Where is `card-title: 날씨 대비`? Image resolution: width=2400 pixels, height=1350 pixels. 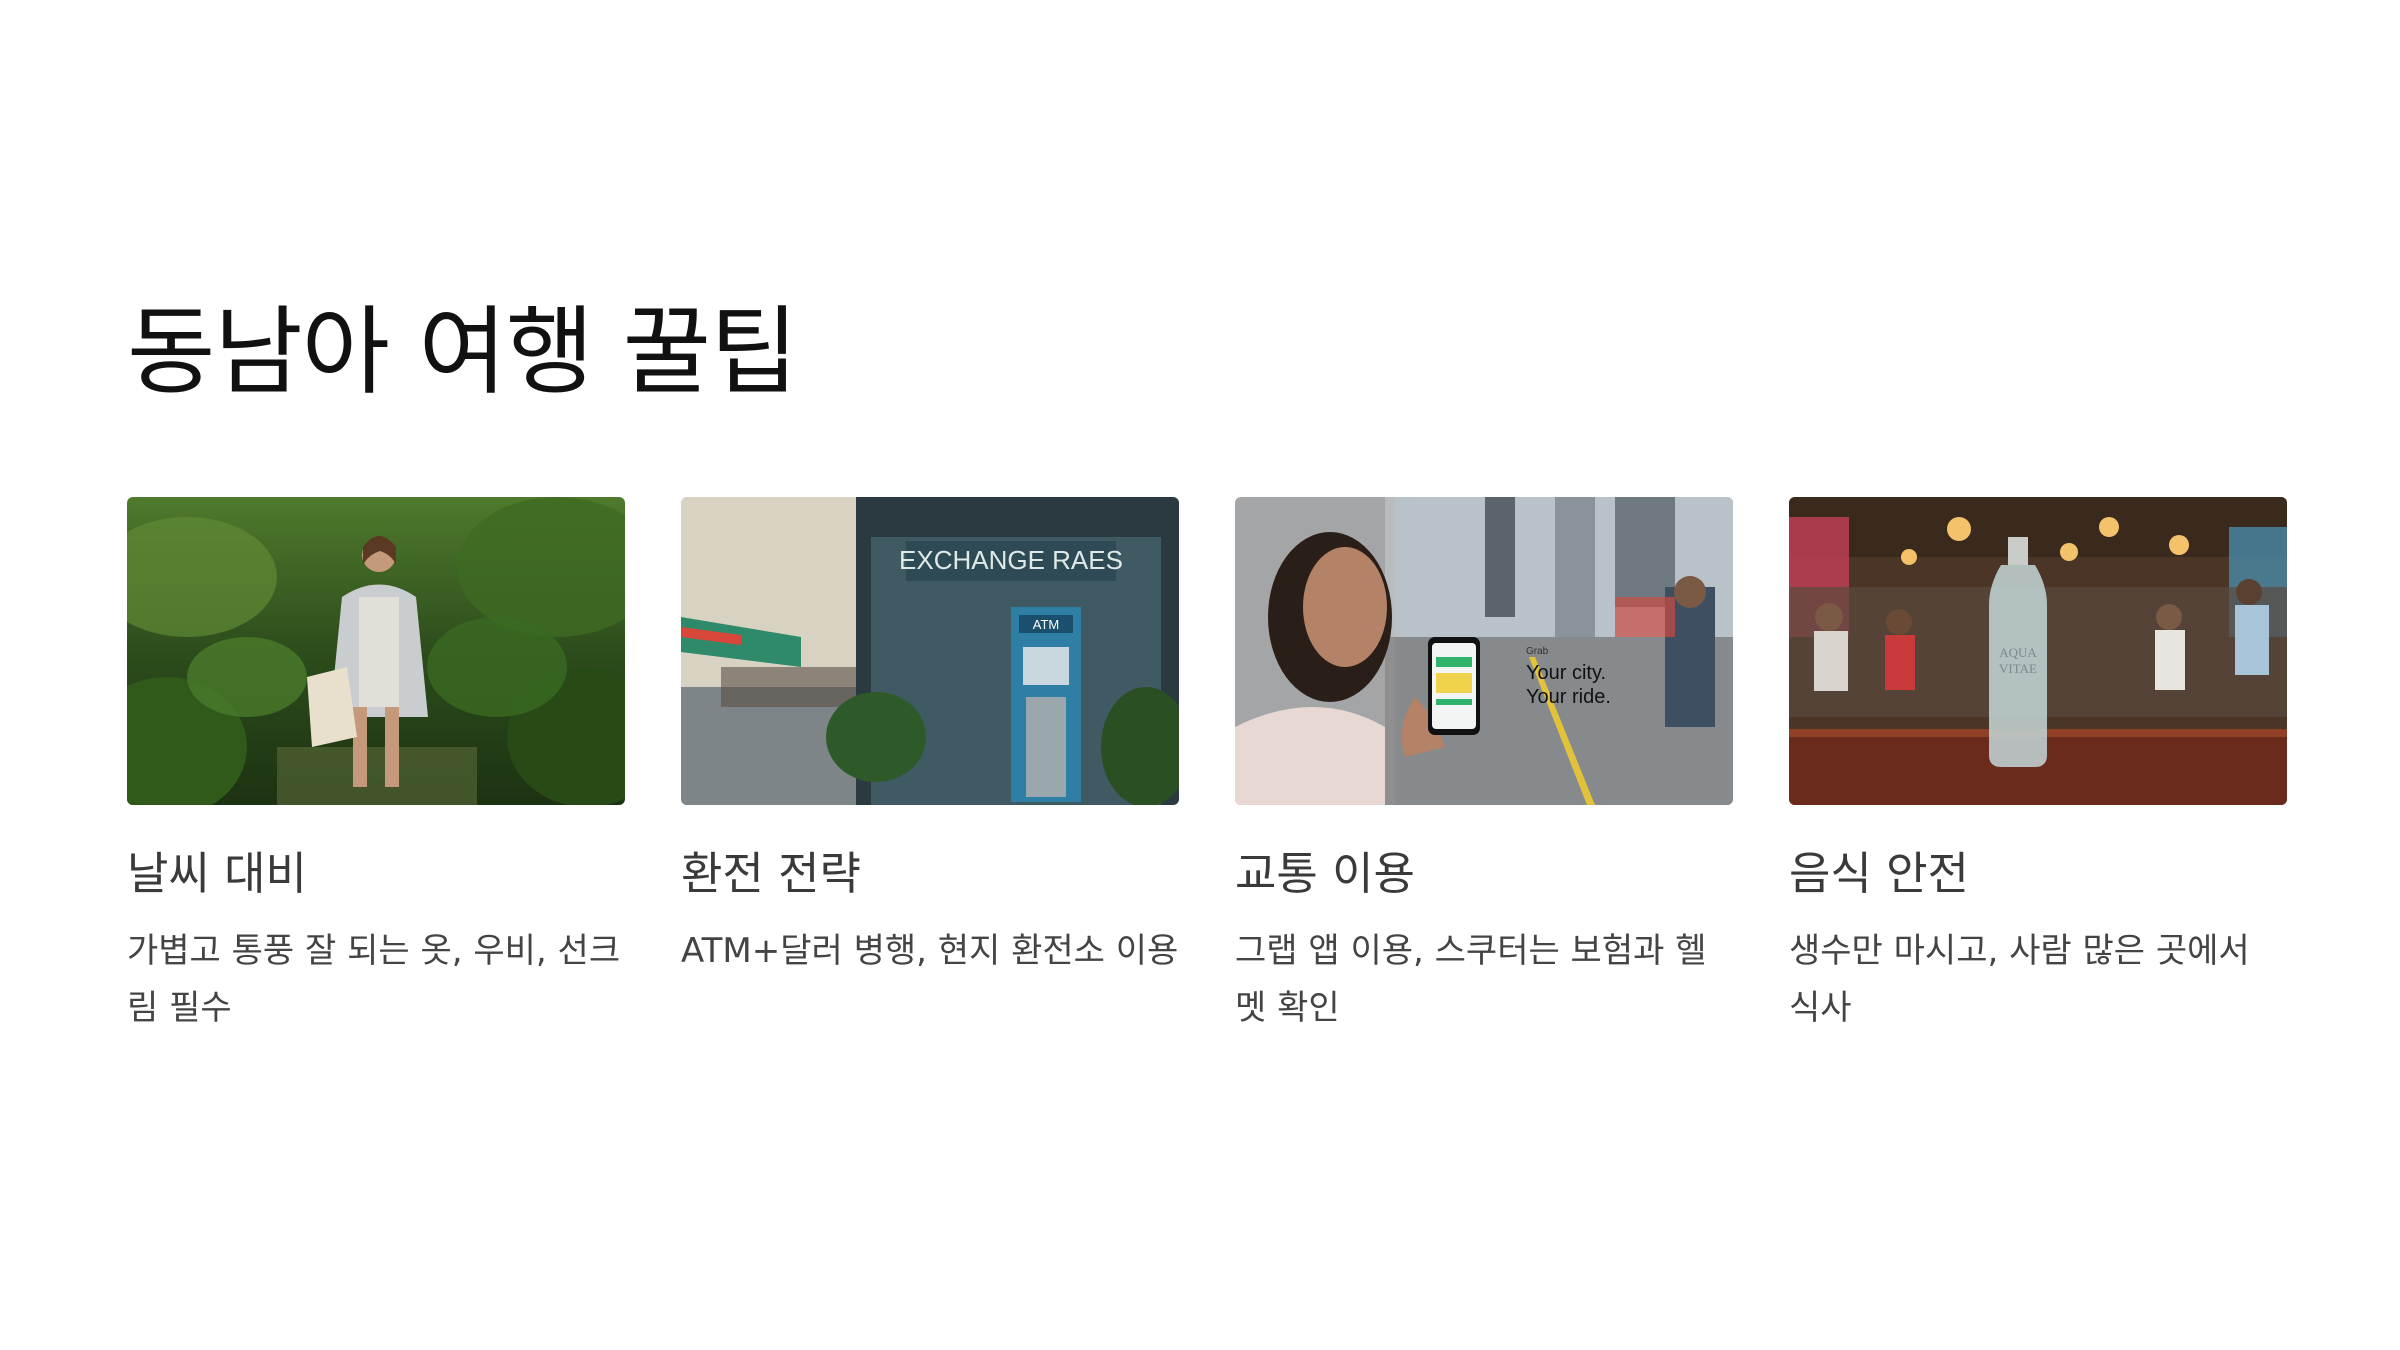
card-title: 날씨 대비 is located at coordinates (217, 873).